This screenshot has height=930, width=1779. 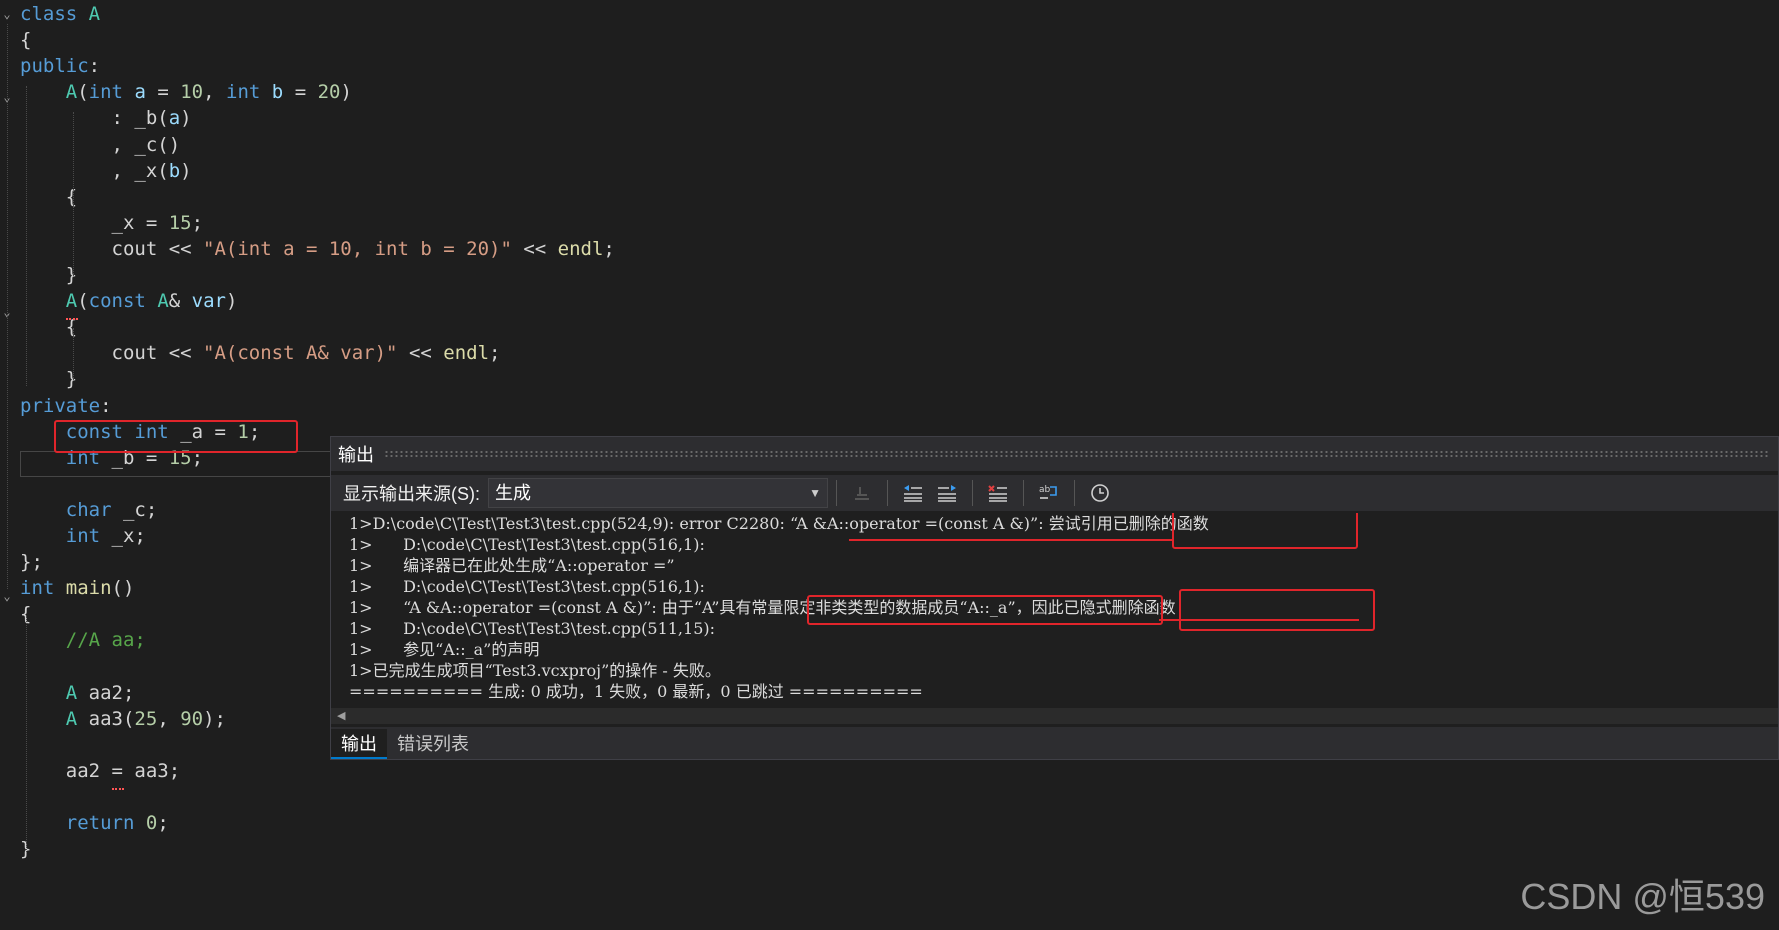 What do you see at coordinates (151, 823) in the screenshot?
I see `code-token: 0` at bounding box center [151, 823].